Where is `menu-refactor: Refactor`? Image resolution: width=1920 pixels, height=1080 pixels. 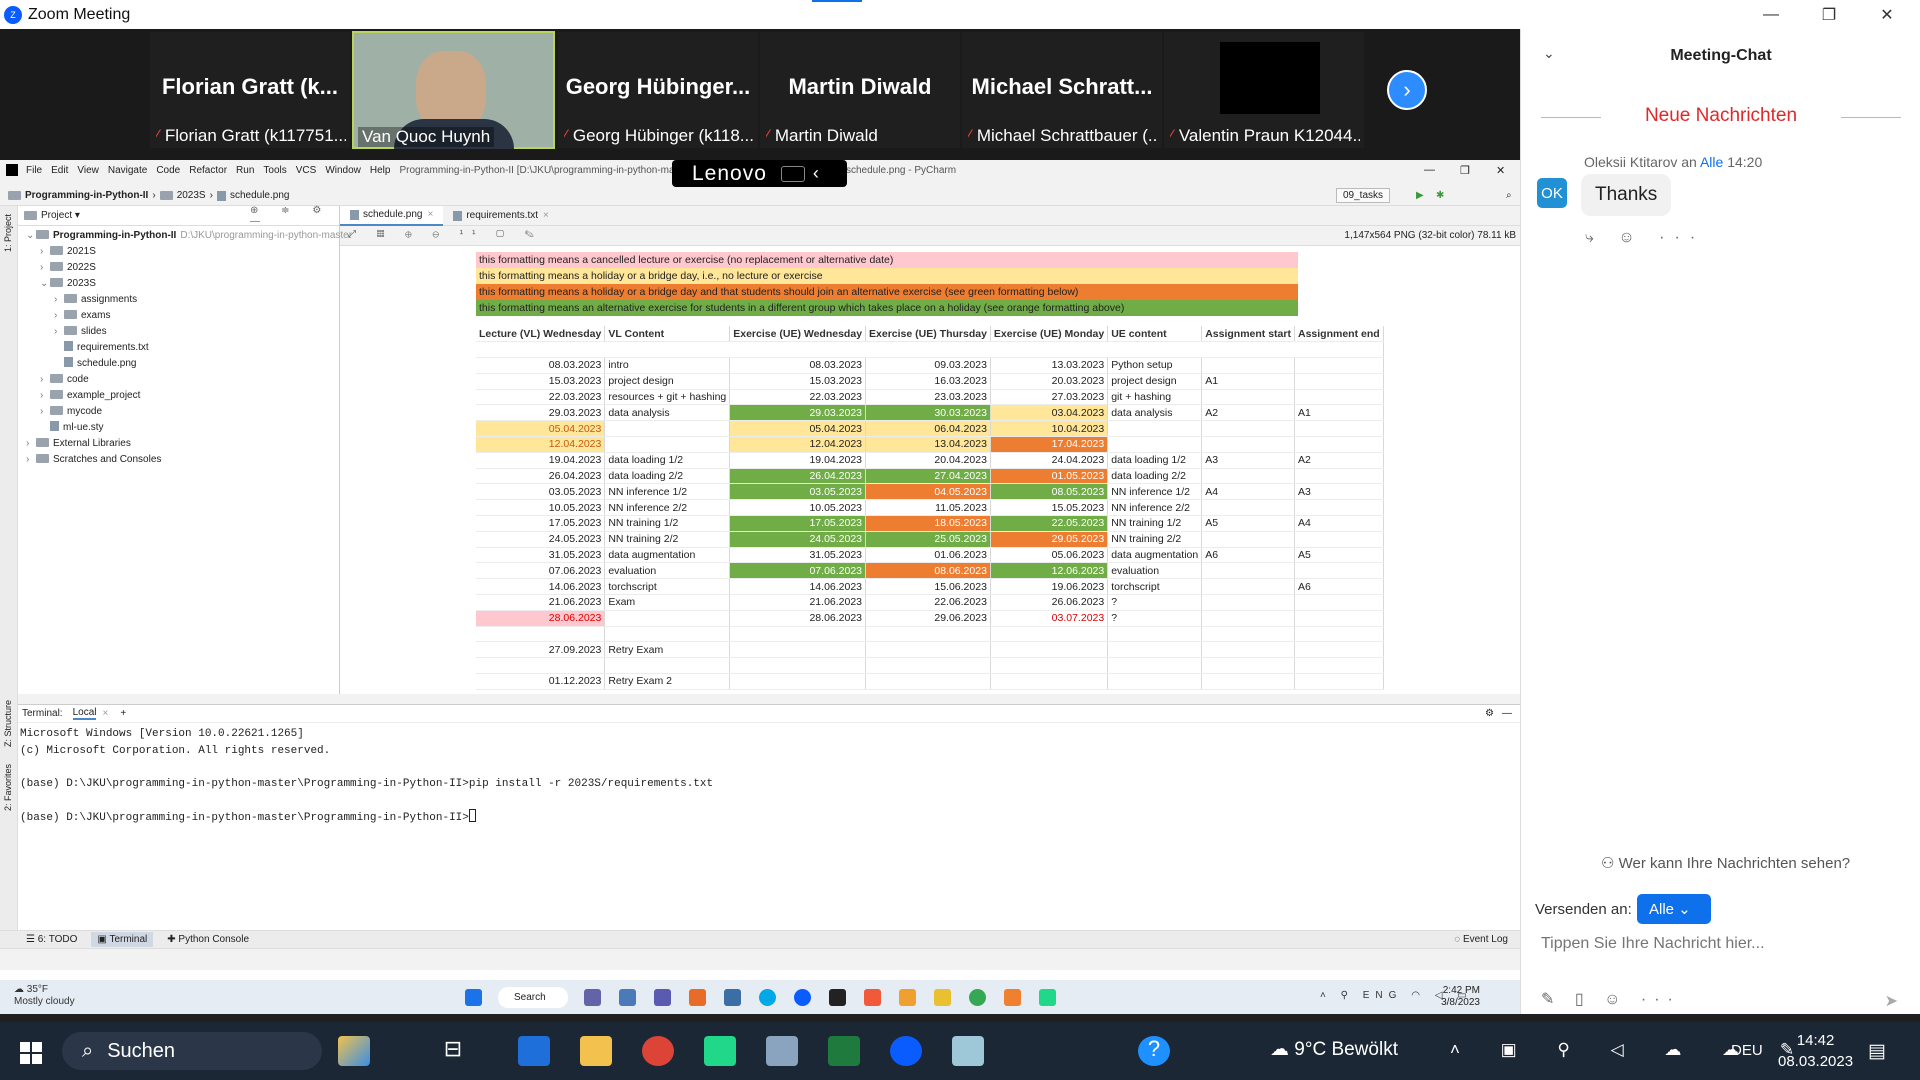 menu-refactor: Refactor is located at coordinates (208, 170).